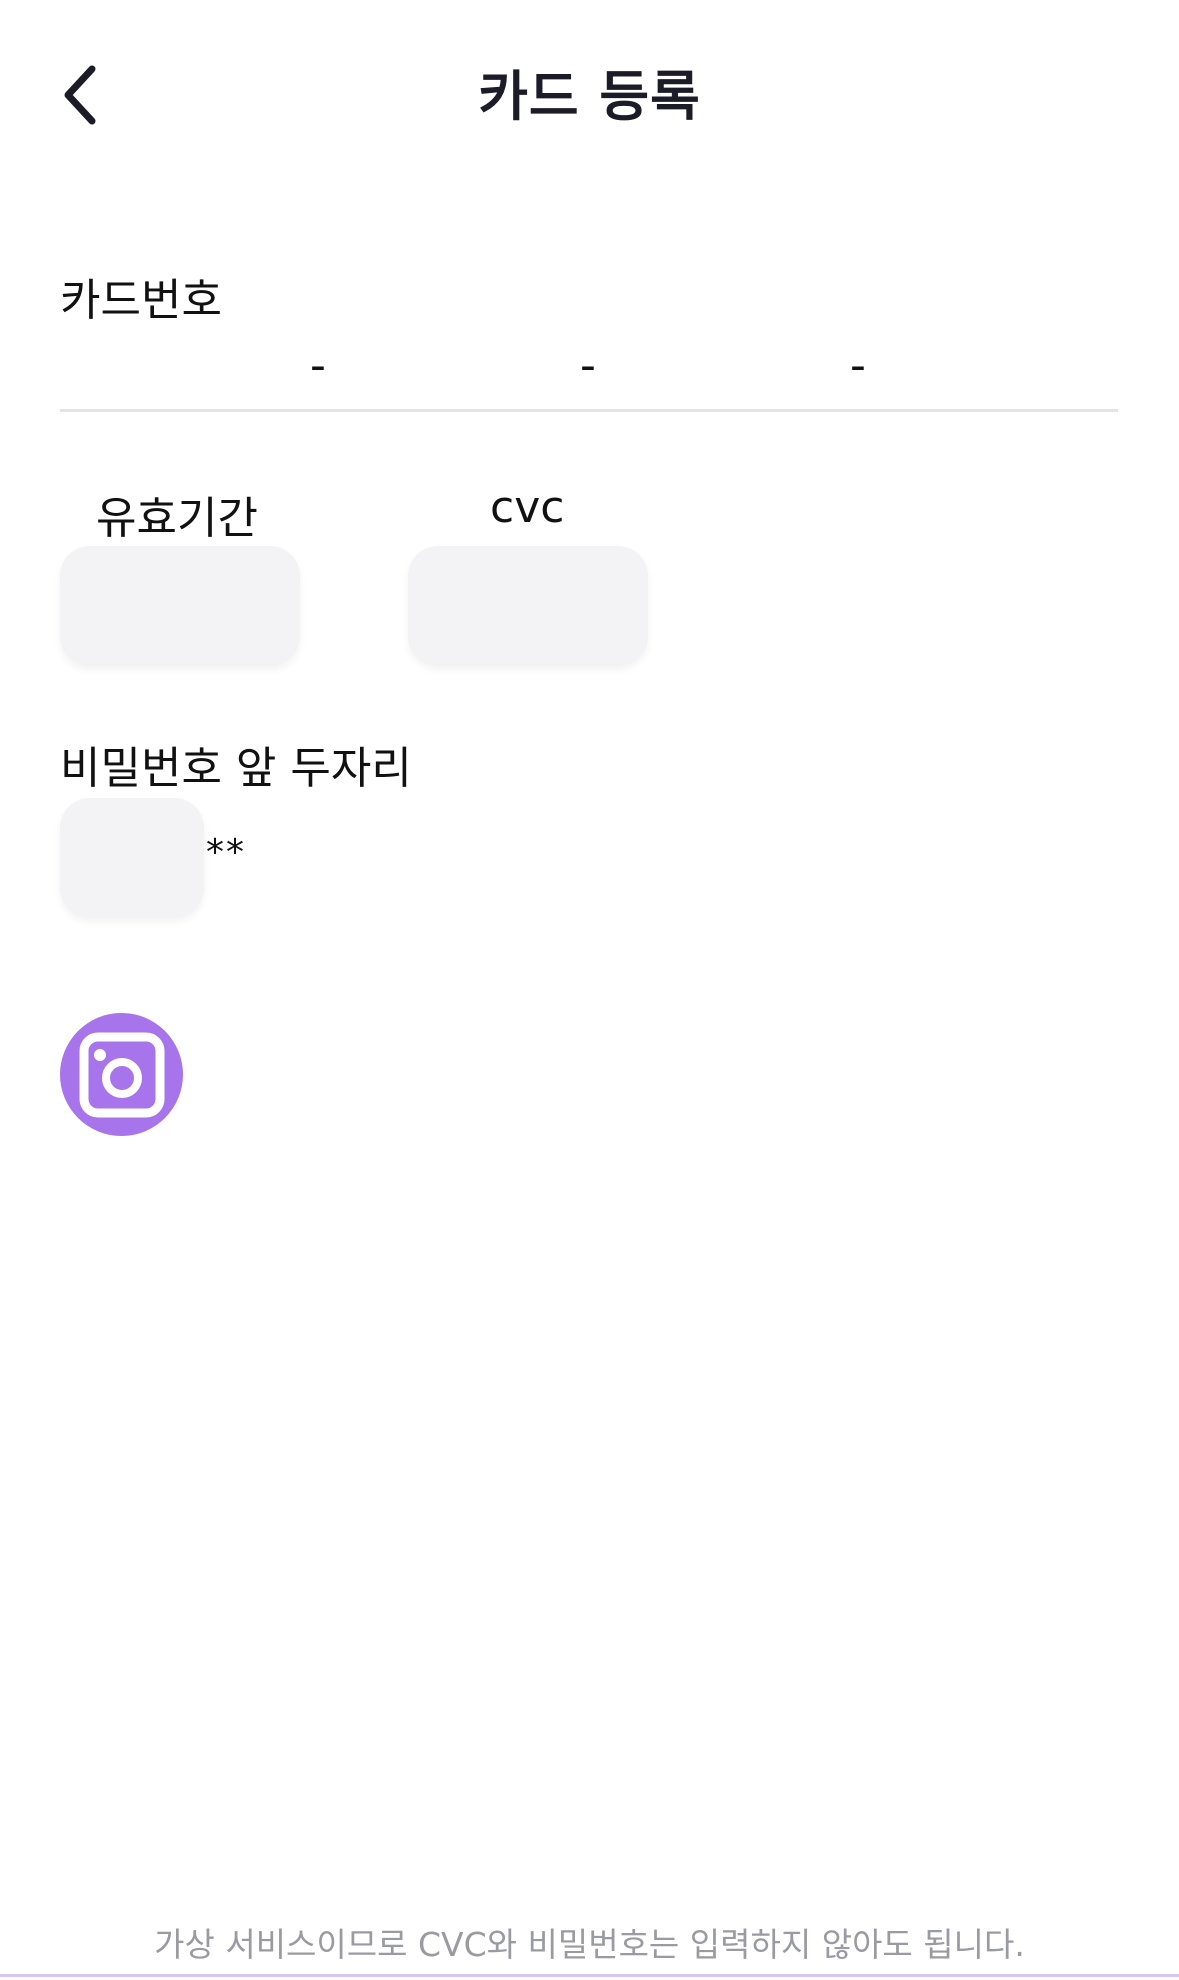 The width and height of the screenshot is (1179, 1980). Describe the element at coordinates (236, 768) in the screenshot. I see `password-label: 비밀번호 앞 두자리` at that location.